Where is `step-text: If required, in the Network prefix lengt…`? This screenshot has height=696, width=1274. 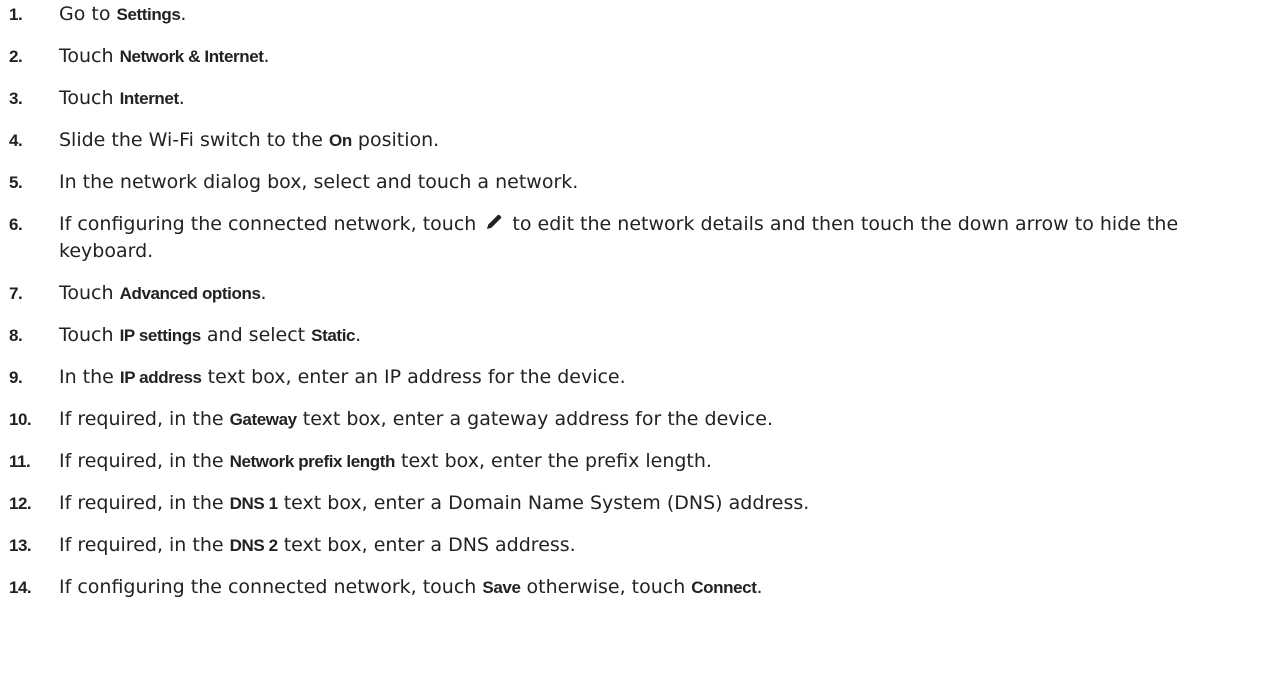 step-text: If required, in the Network prefix lengt… is located at coordinates (654, 461).